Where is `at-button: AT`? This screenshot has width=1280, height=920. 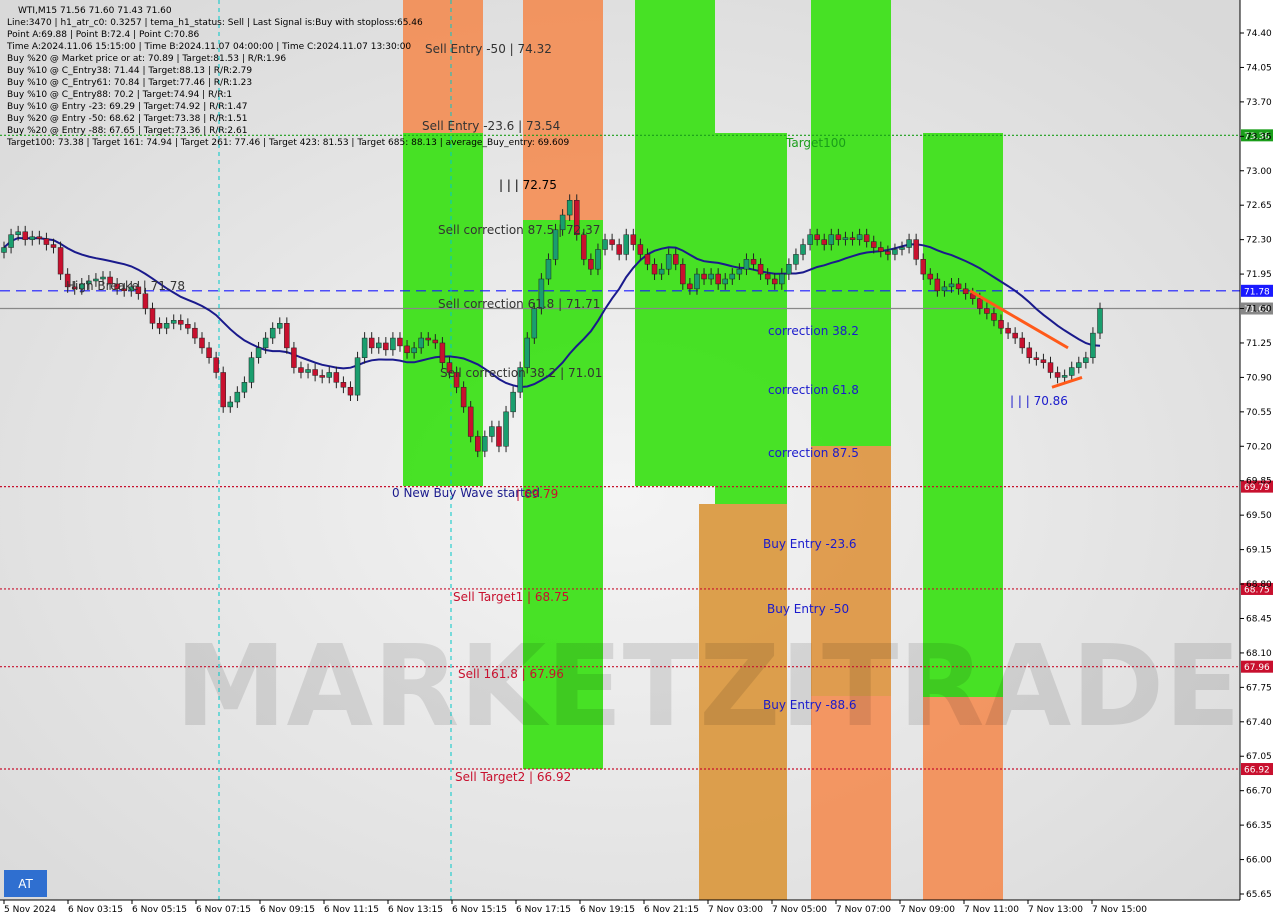
at-button: AT is located at coordinates (25, 883).